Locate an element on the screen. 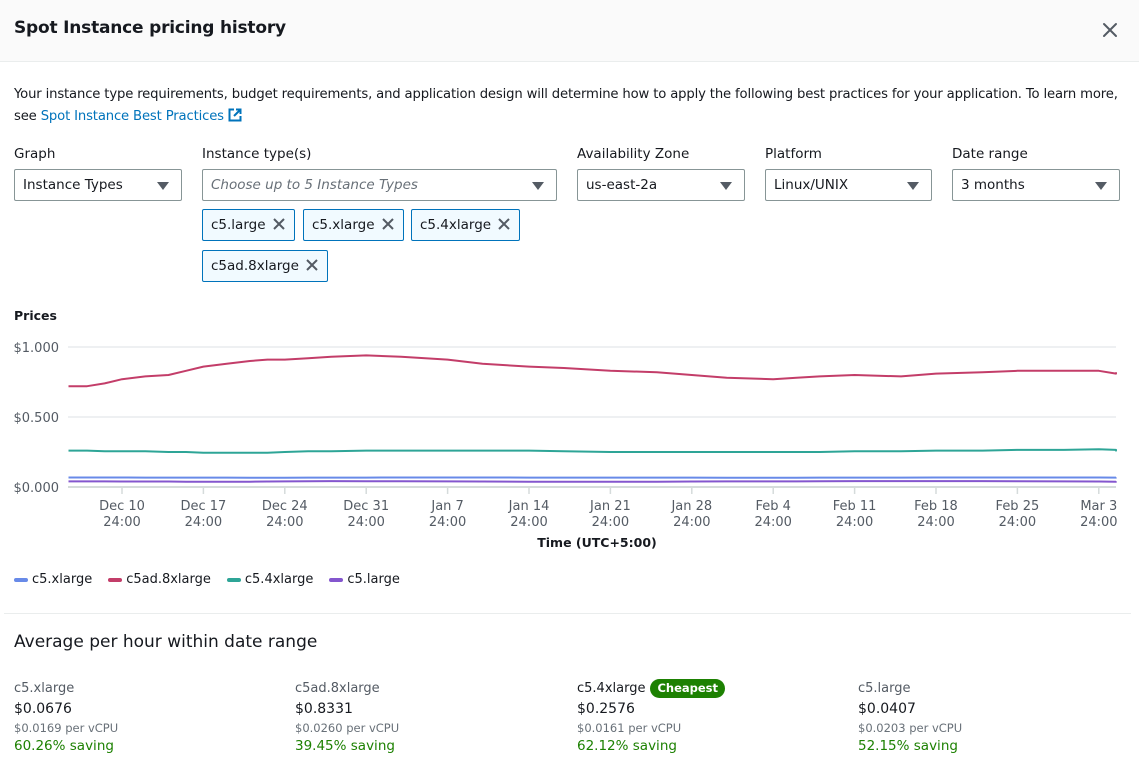  x-tick-date: Dec 24 is located at coordinates (285, 506).